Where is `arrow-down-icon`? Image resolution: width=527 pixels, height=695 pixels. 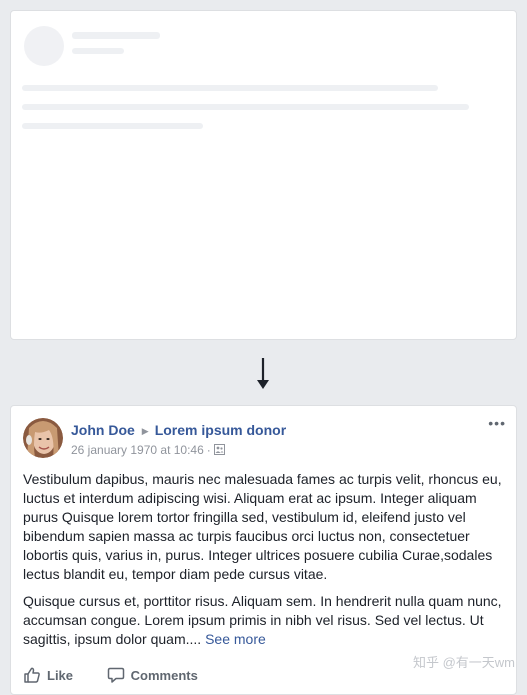 arrow-down-icon is located at coordinates (263, 373).